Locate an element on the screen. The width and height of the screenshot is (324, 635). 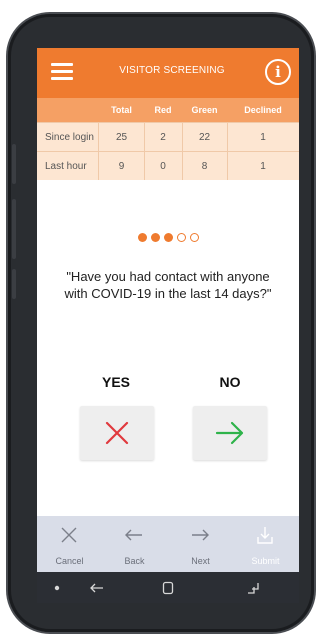
close-icon is located at coordinates (69, 535).